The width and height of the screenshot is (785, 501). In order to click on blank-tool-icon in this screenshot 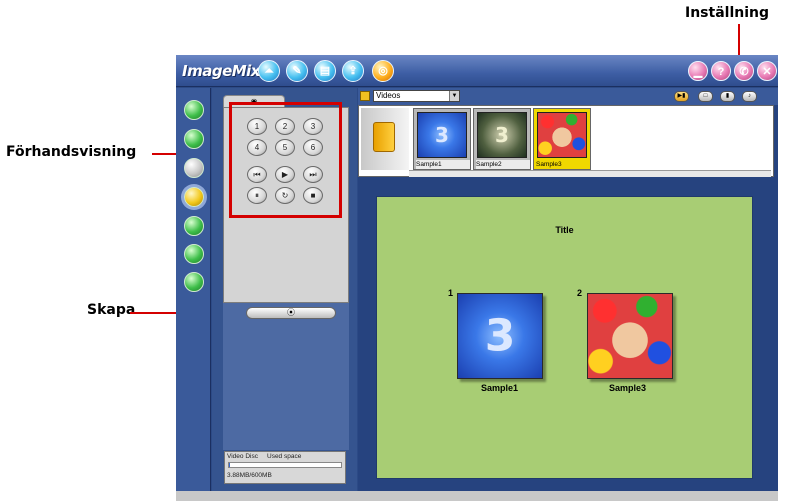, I will do `click(194, 168)`.